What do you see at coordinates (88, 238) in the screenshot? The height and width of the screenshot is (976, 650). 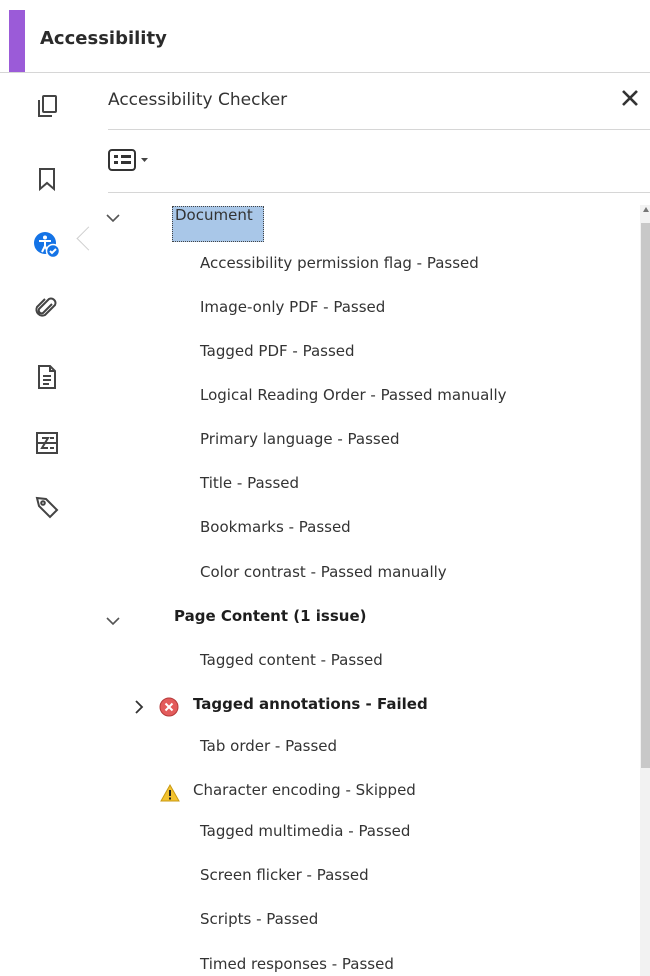 I see `active-tool-pointer` at bounding box center [88, 238].